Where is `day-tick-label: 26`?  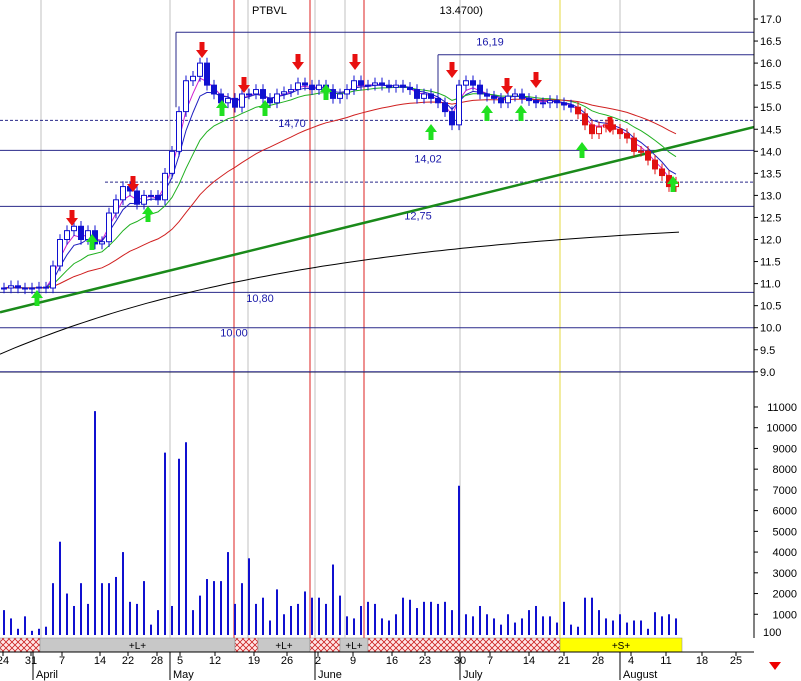 day-tick-label: 26 is located at coordinates (287, 661).